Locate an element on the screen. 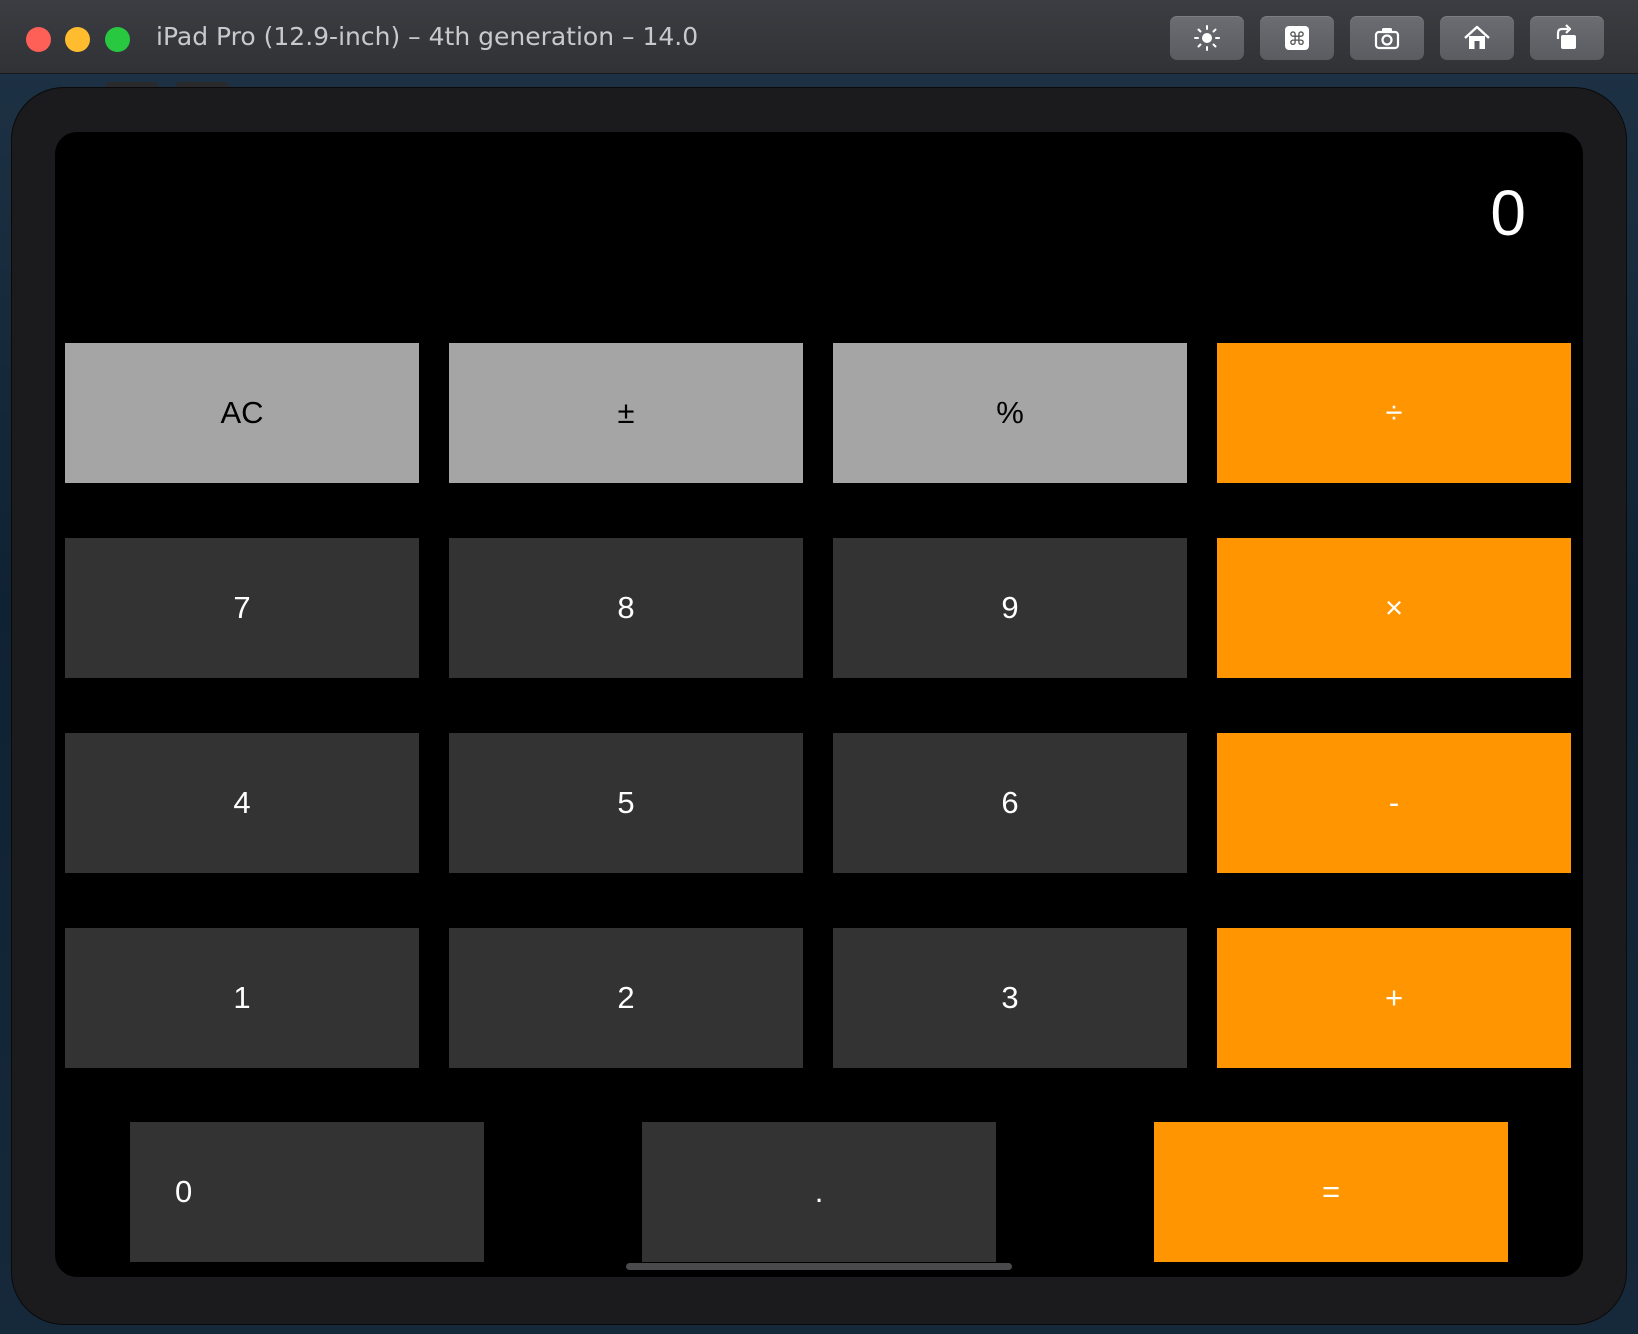  digit-5-button: 5 is located at coordinates (626, 803).